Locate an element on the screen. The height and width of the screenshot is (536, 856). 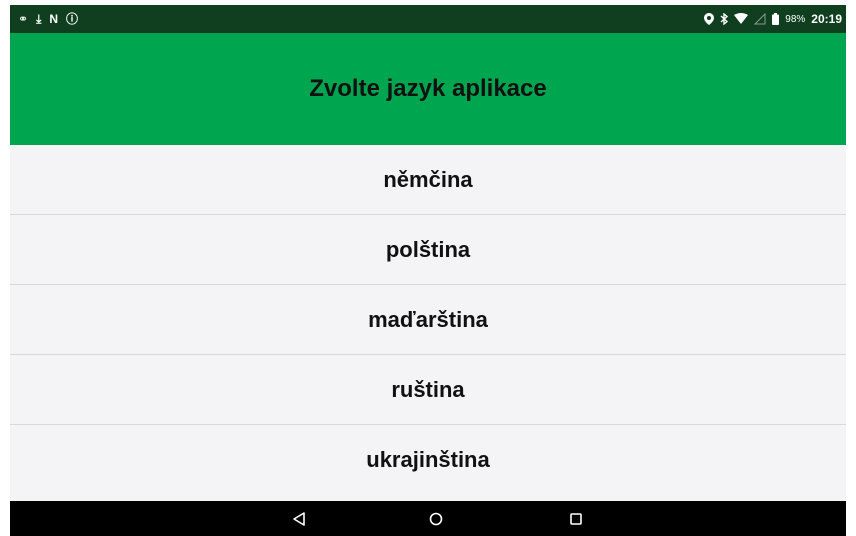
language-item-german: němčina is located at coordinates (428, 180).